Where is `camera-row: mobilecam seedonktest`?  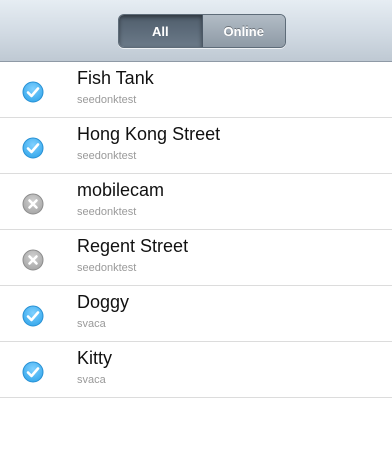
camera-row: mobilecam seedonktest is located at coordinates (196, 202).